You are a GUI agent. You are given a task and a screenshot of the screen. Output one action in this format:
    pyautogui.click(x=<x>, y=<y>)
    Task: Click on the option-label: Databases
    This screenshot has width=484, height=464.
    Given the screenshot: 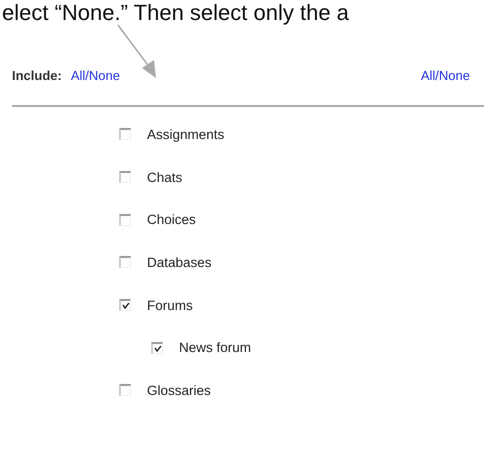 What is the action you would take?
    pyautogui.click(x=179, y=262)
    